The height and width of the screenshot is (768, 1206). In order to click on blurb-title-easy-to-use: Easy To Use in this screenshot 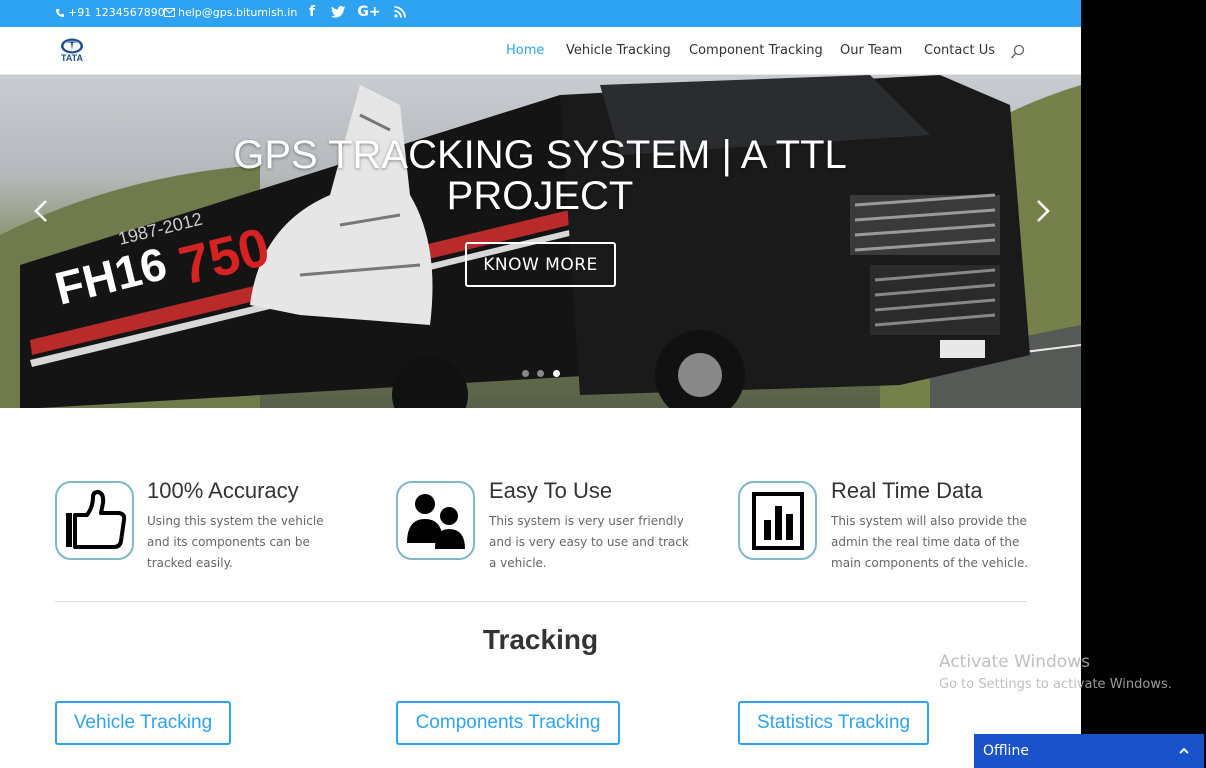, I will do `click(551, 490)`.